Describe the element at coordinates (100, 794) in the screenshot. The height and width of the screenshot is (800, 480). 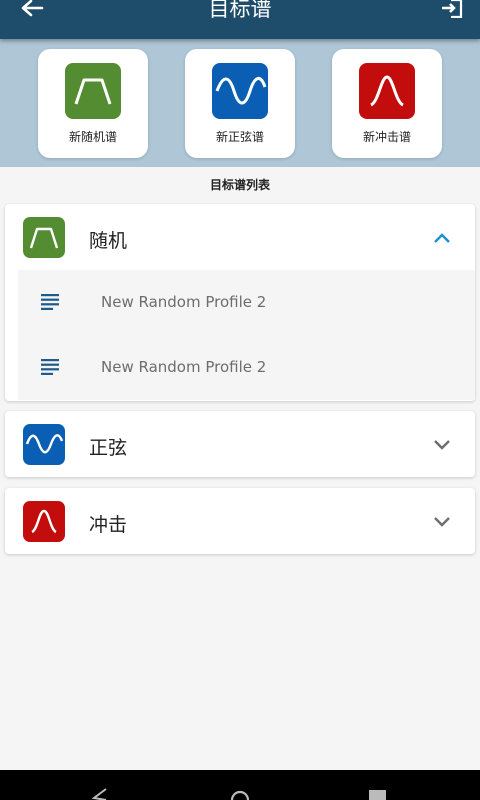
I see `nav-back-icon` at that location.